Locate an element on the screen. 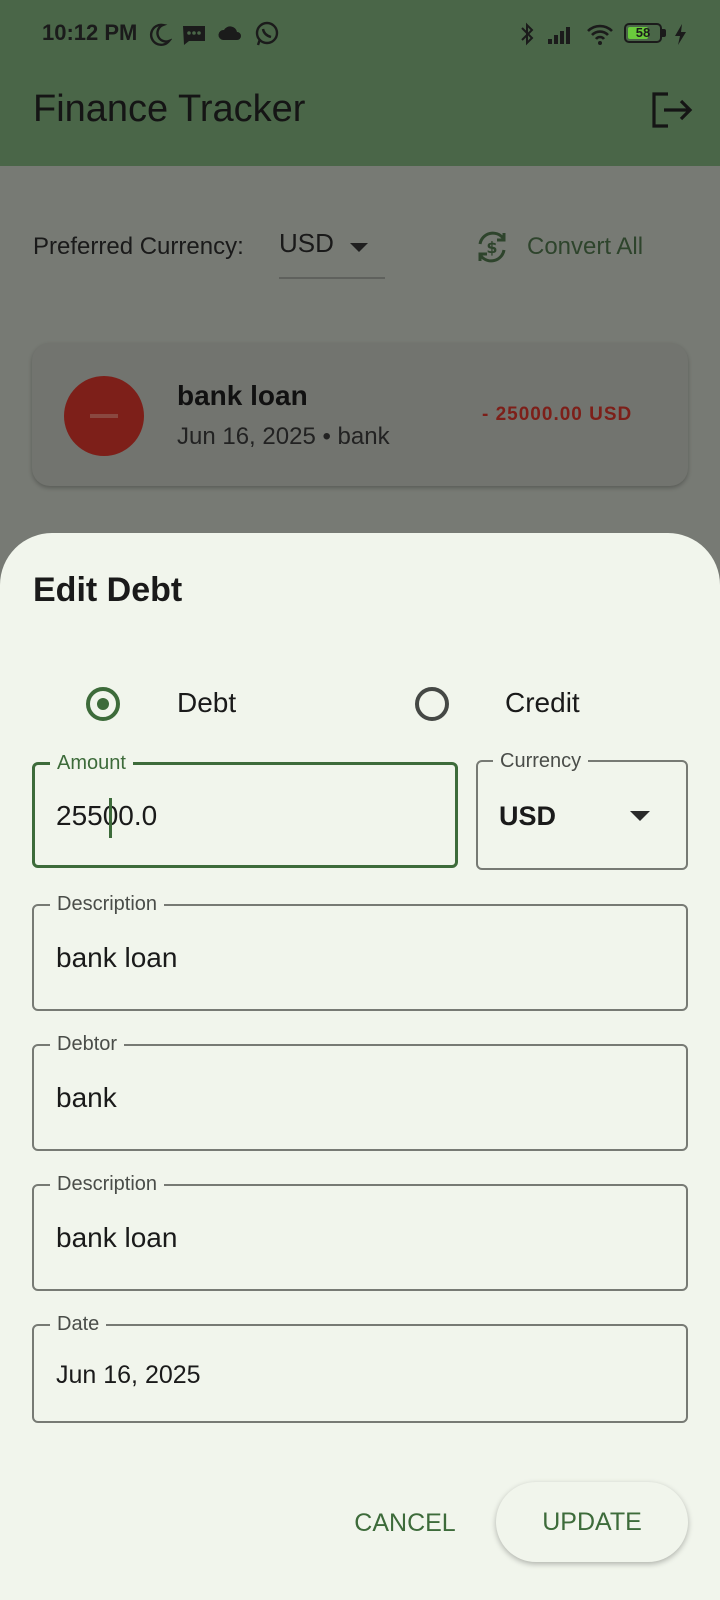 This screenshot has width=720, height=1600. status-time: 10:12 PM is located at coordinates (90, 32).